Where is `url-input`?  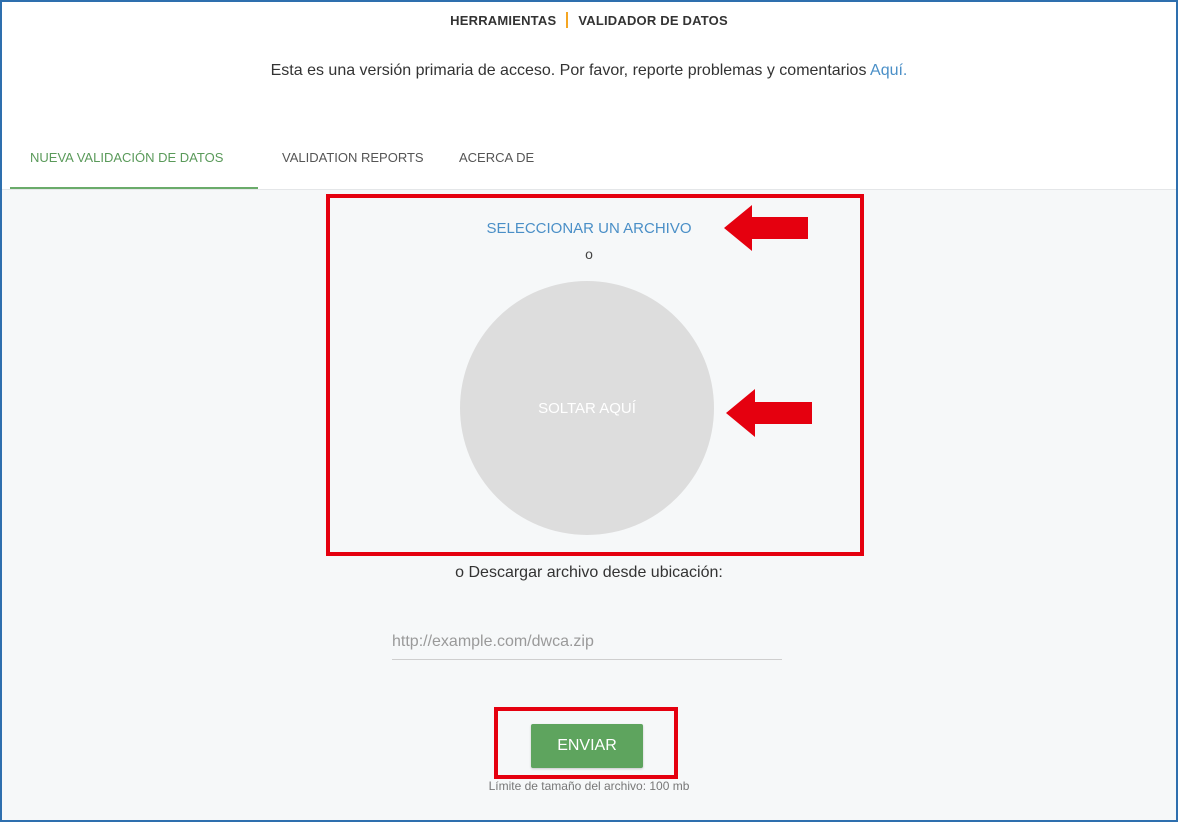
url-input is located at coordinates (587, 642).